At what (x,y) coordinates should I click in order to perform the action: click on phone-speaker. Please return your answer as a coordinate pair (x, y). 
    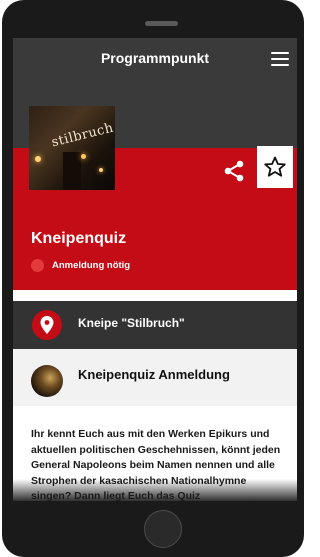
    Looking at the image, I should click on (161, 23).